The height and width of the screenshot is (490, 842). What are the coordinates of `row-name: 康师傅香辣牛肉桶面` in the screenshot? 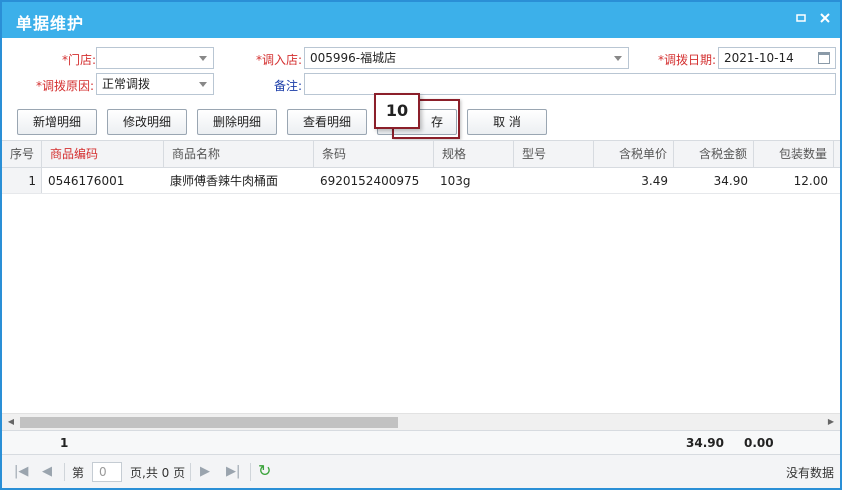 It's located at (224, 181).